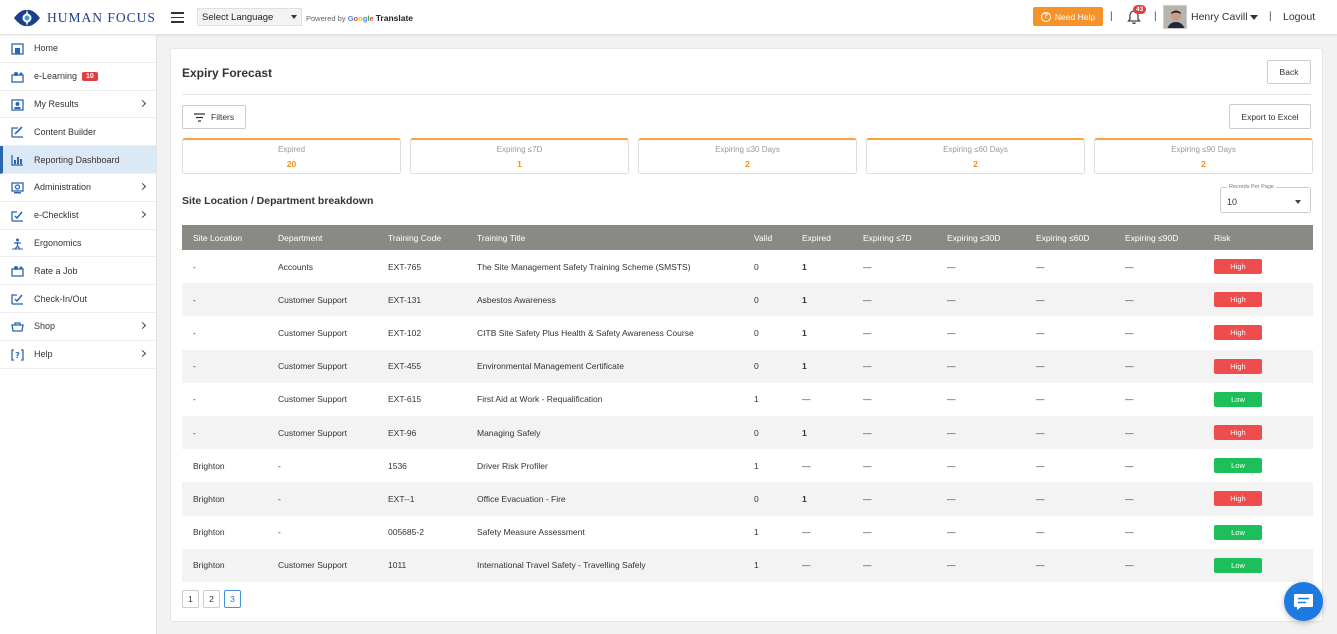 This screenshot has height=634, width=1337. Describe the element at coordinates (142, 353) in the screenshot. I see `chevron-right-icon` at that location.